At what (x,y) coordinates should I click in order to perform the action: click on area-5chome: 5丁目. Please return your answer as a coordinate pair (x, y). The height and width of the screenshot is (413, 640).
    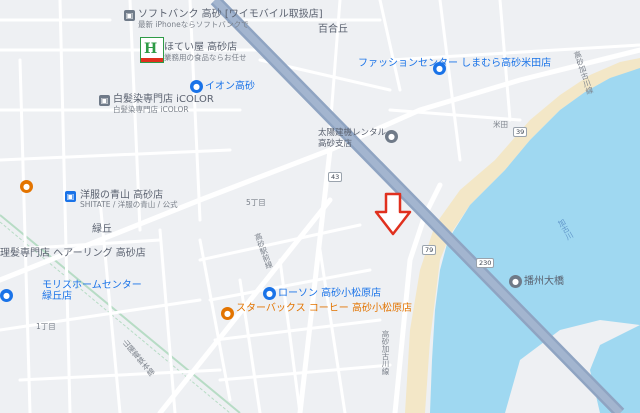
    Looking at the image, I should click on (256, 202).